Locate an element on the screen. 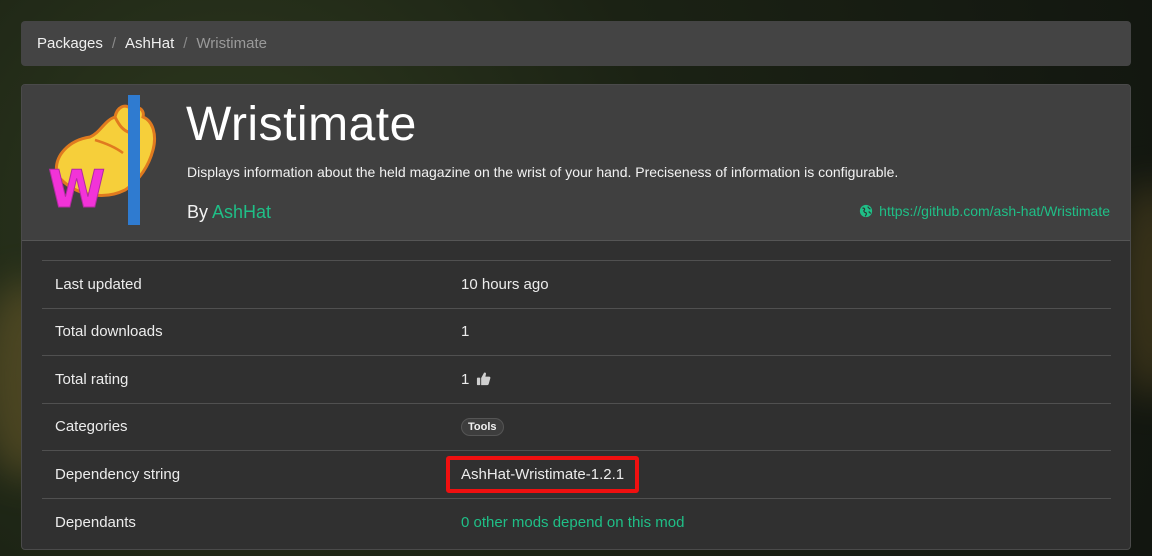 This screenshot has width=1152, height=556. total-rating-cell: 1 is located at coordinates (779, 380).